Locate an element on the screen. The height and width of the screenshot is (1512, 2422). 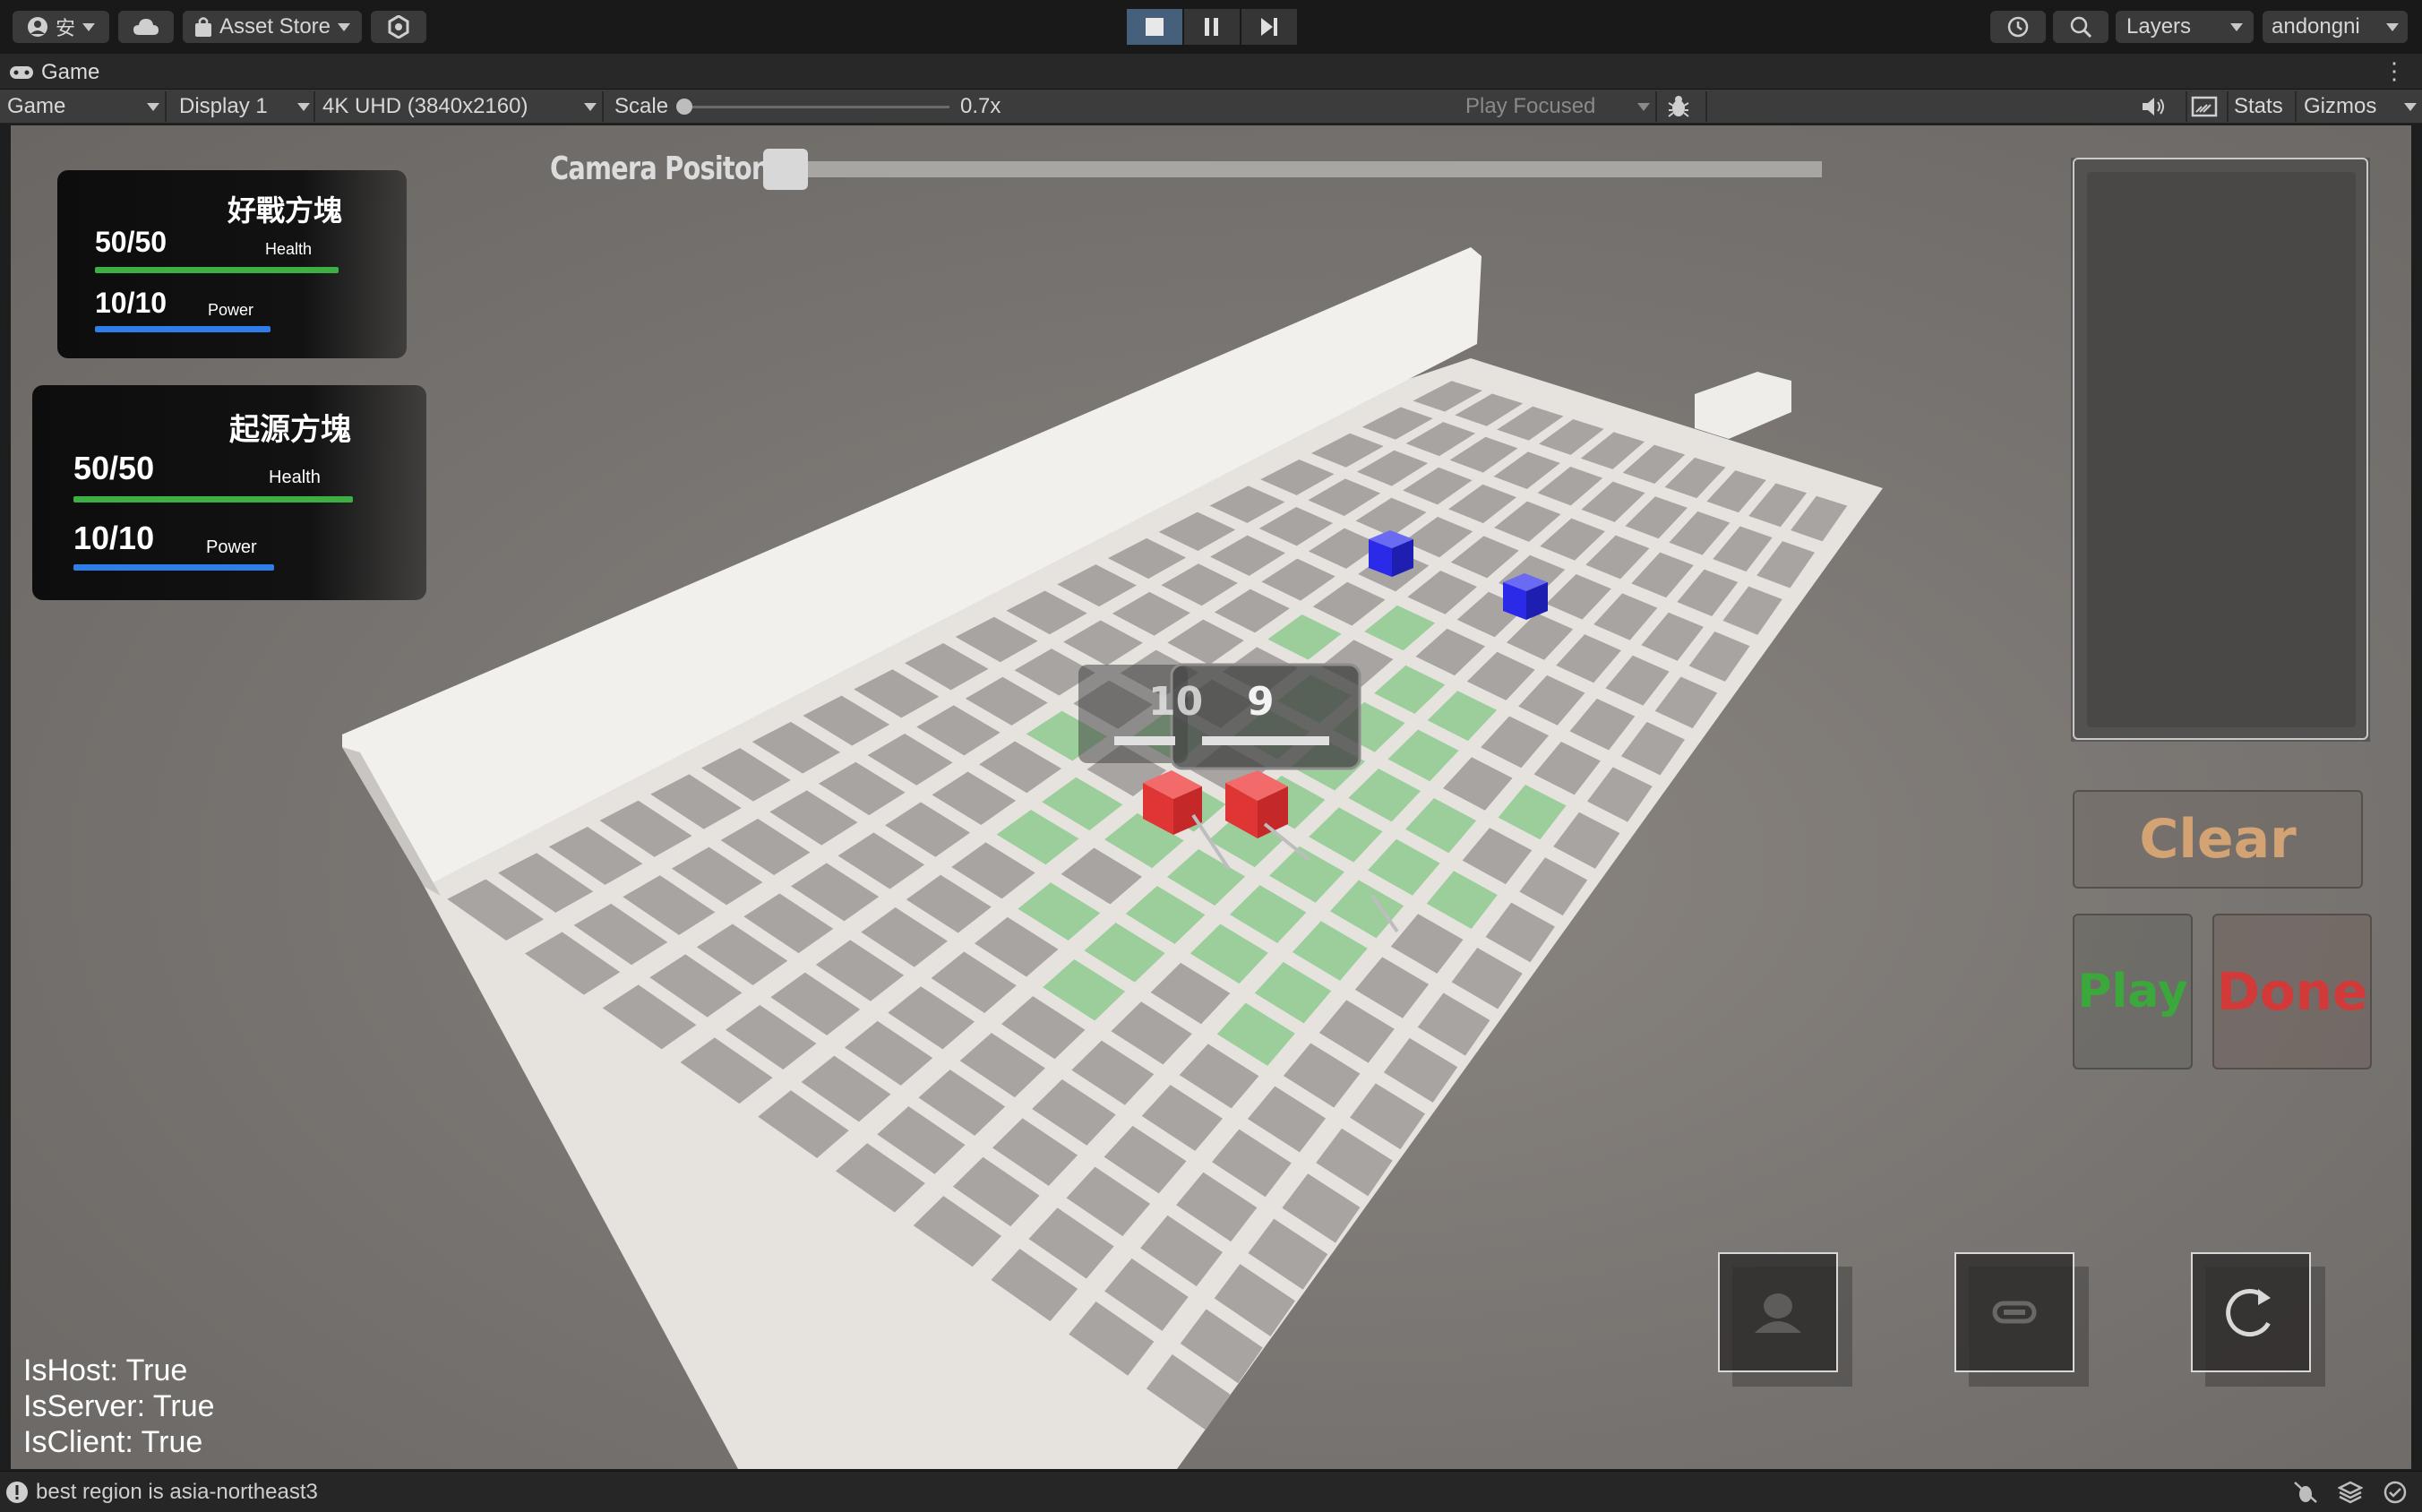
refresh-icon is located at coordinates (2250, 1313).